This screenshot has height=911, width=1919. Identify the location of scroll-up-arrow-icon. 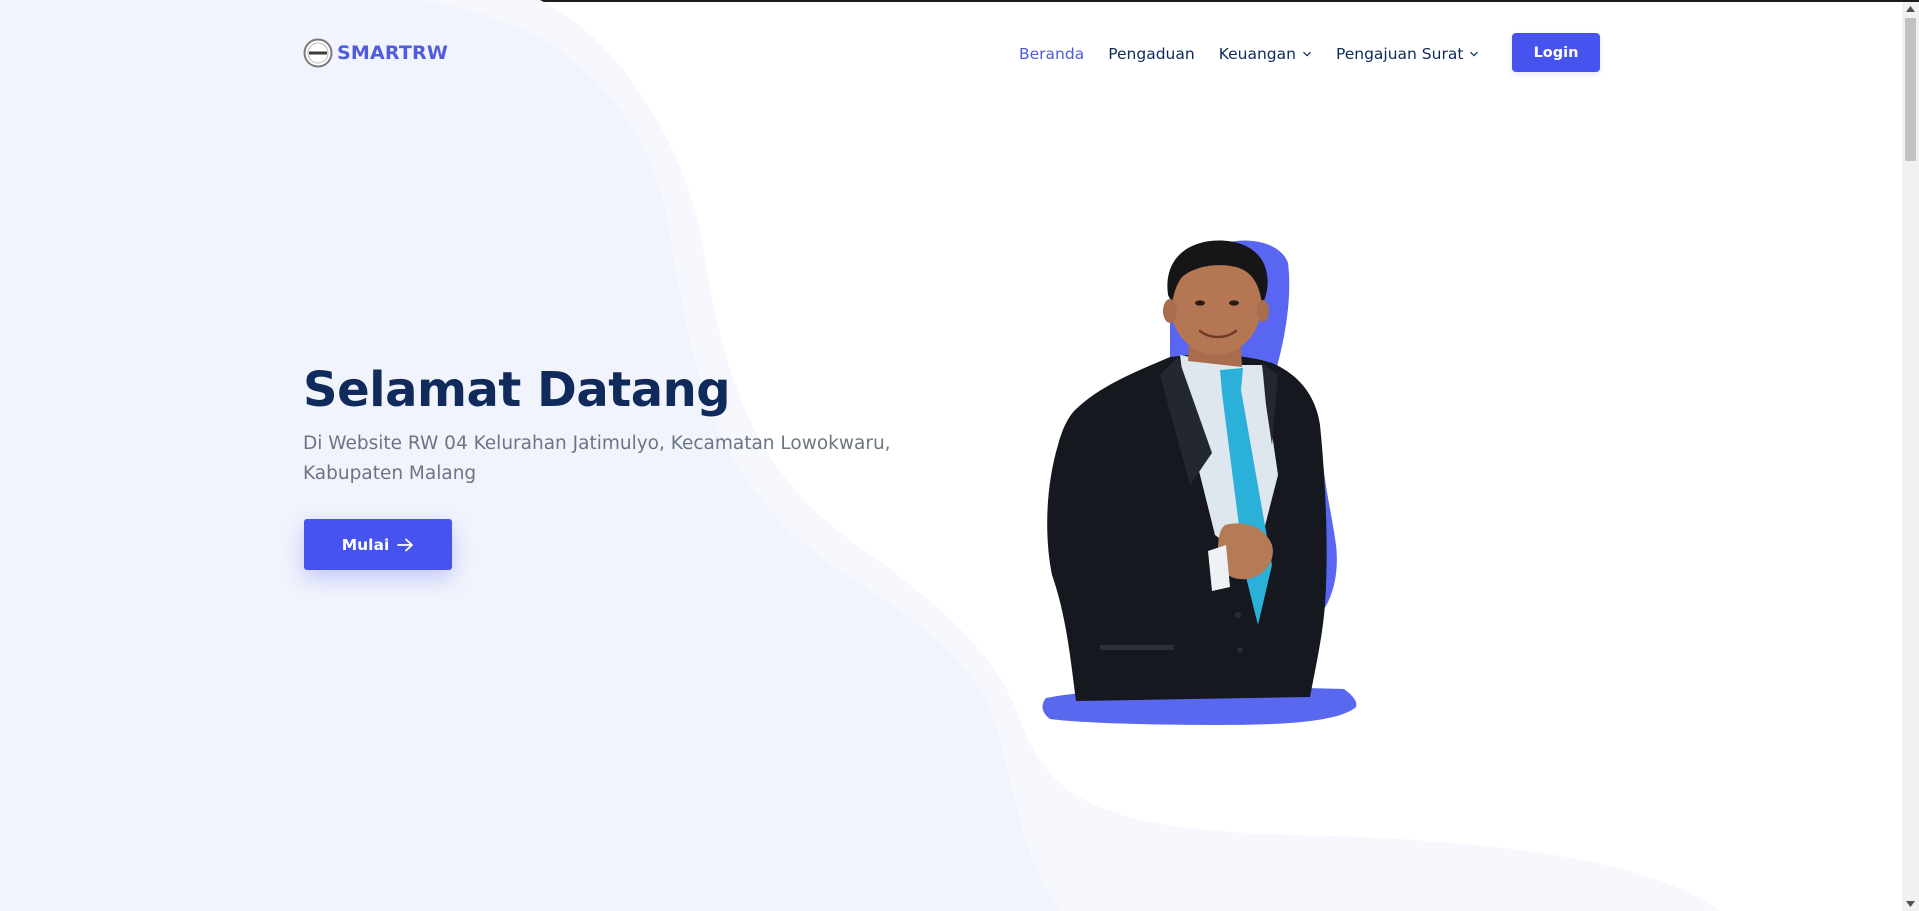
(1910, 9).